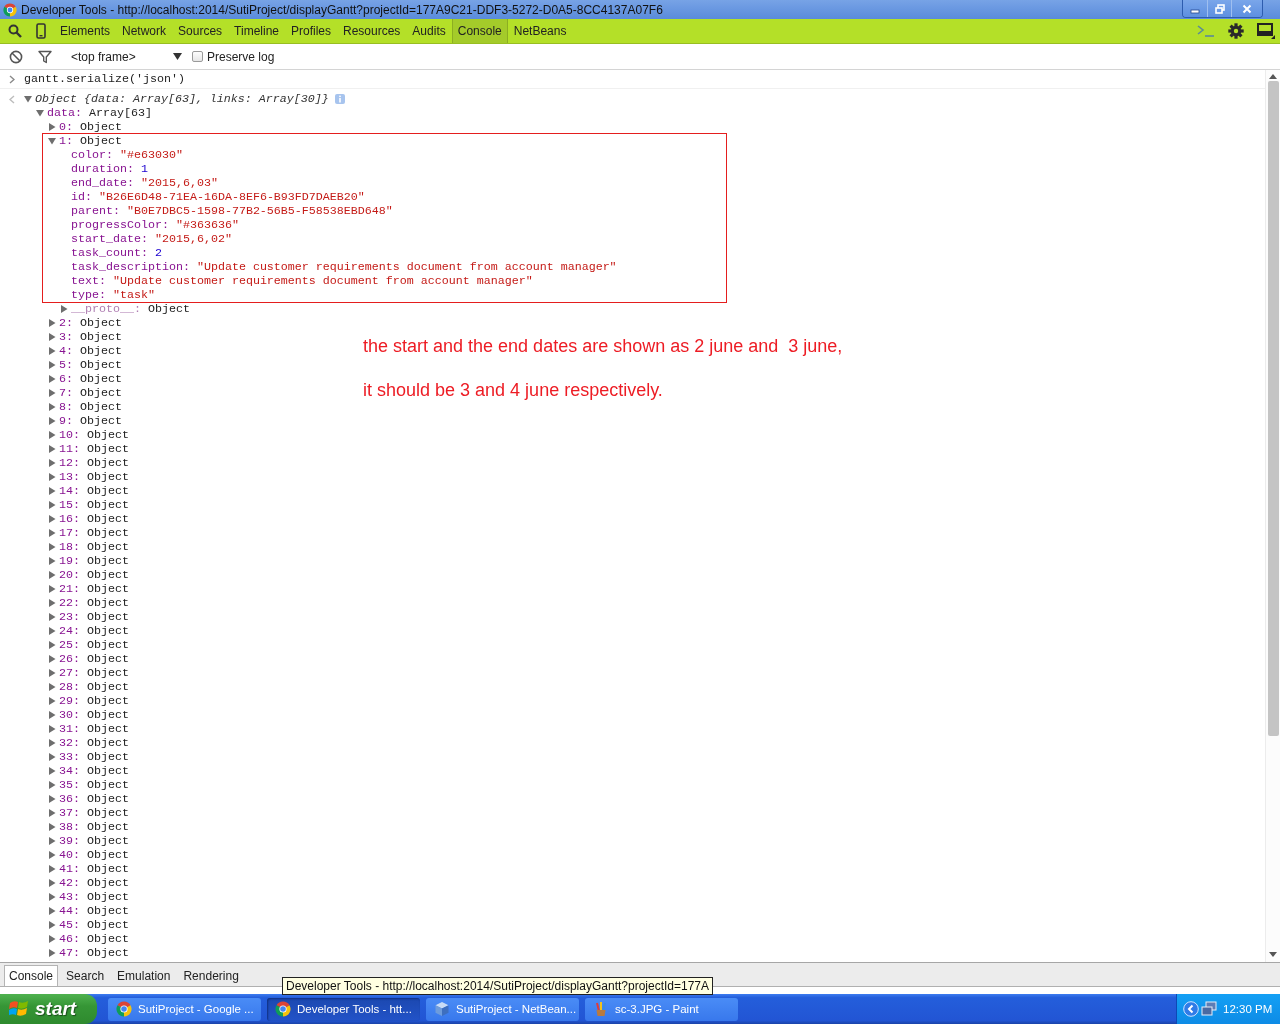 Image resolution: width=1280 pixels, height=1024 pixels. I want to click on scrollbar, so click(1272, 516).